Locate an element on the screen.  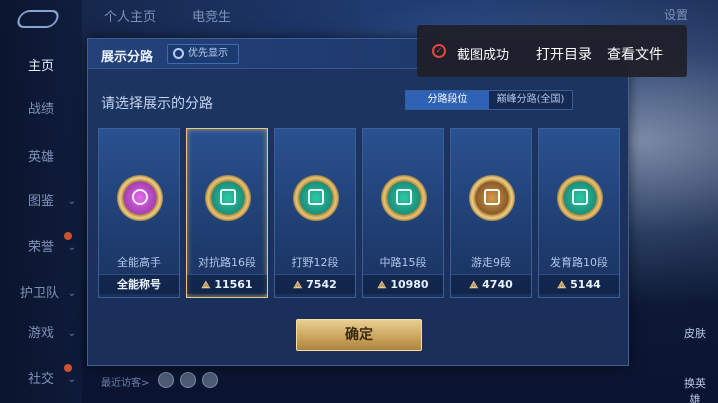
score-value: 5144 is located at coordinates (585, 284).